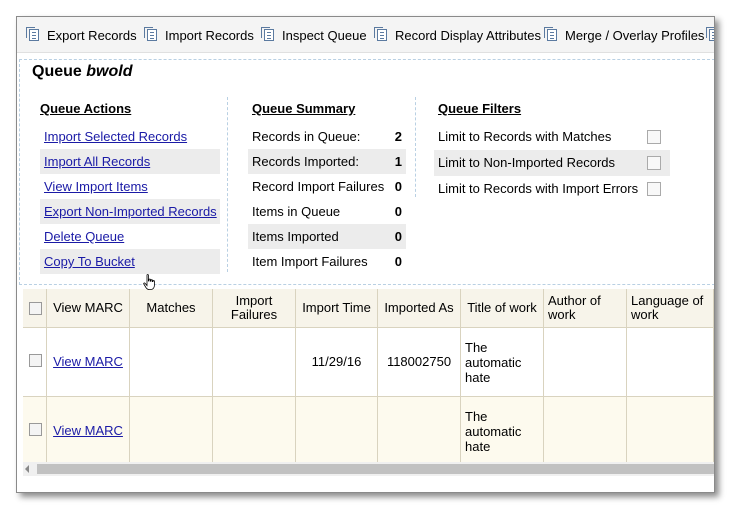 The width and height of the screenshot is (730, 509). I want to click on toolbar-record-display-attributes: Record Display Attributes, so click(457, 35).